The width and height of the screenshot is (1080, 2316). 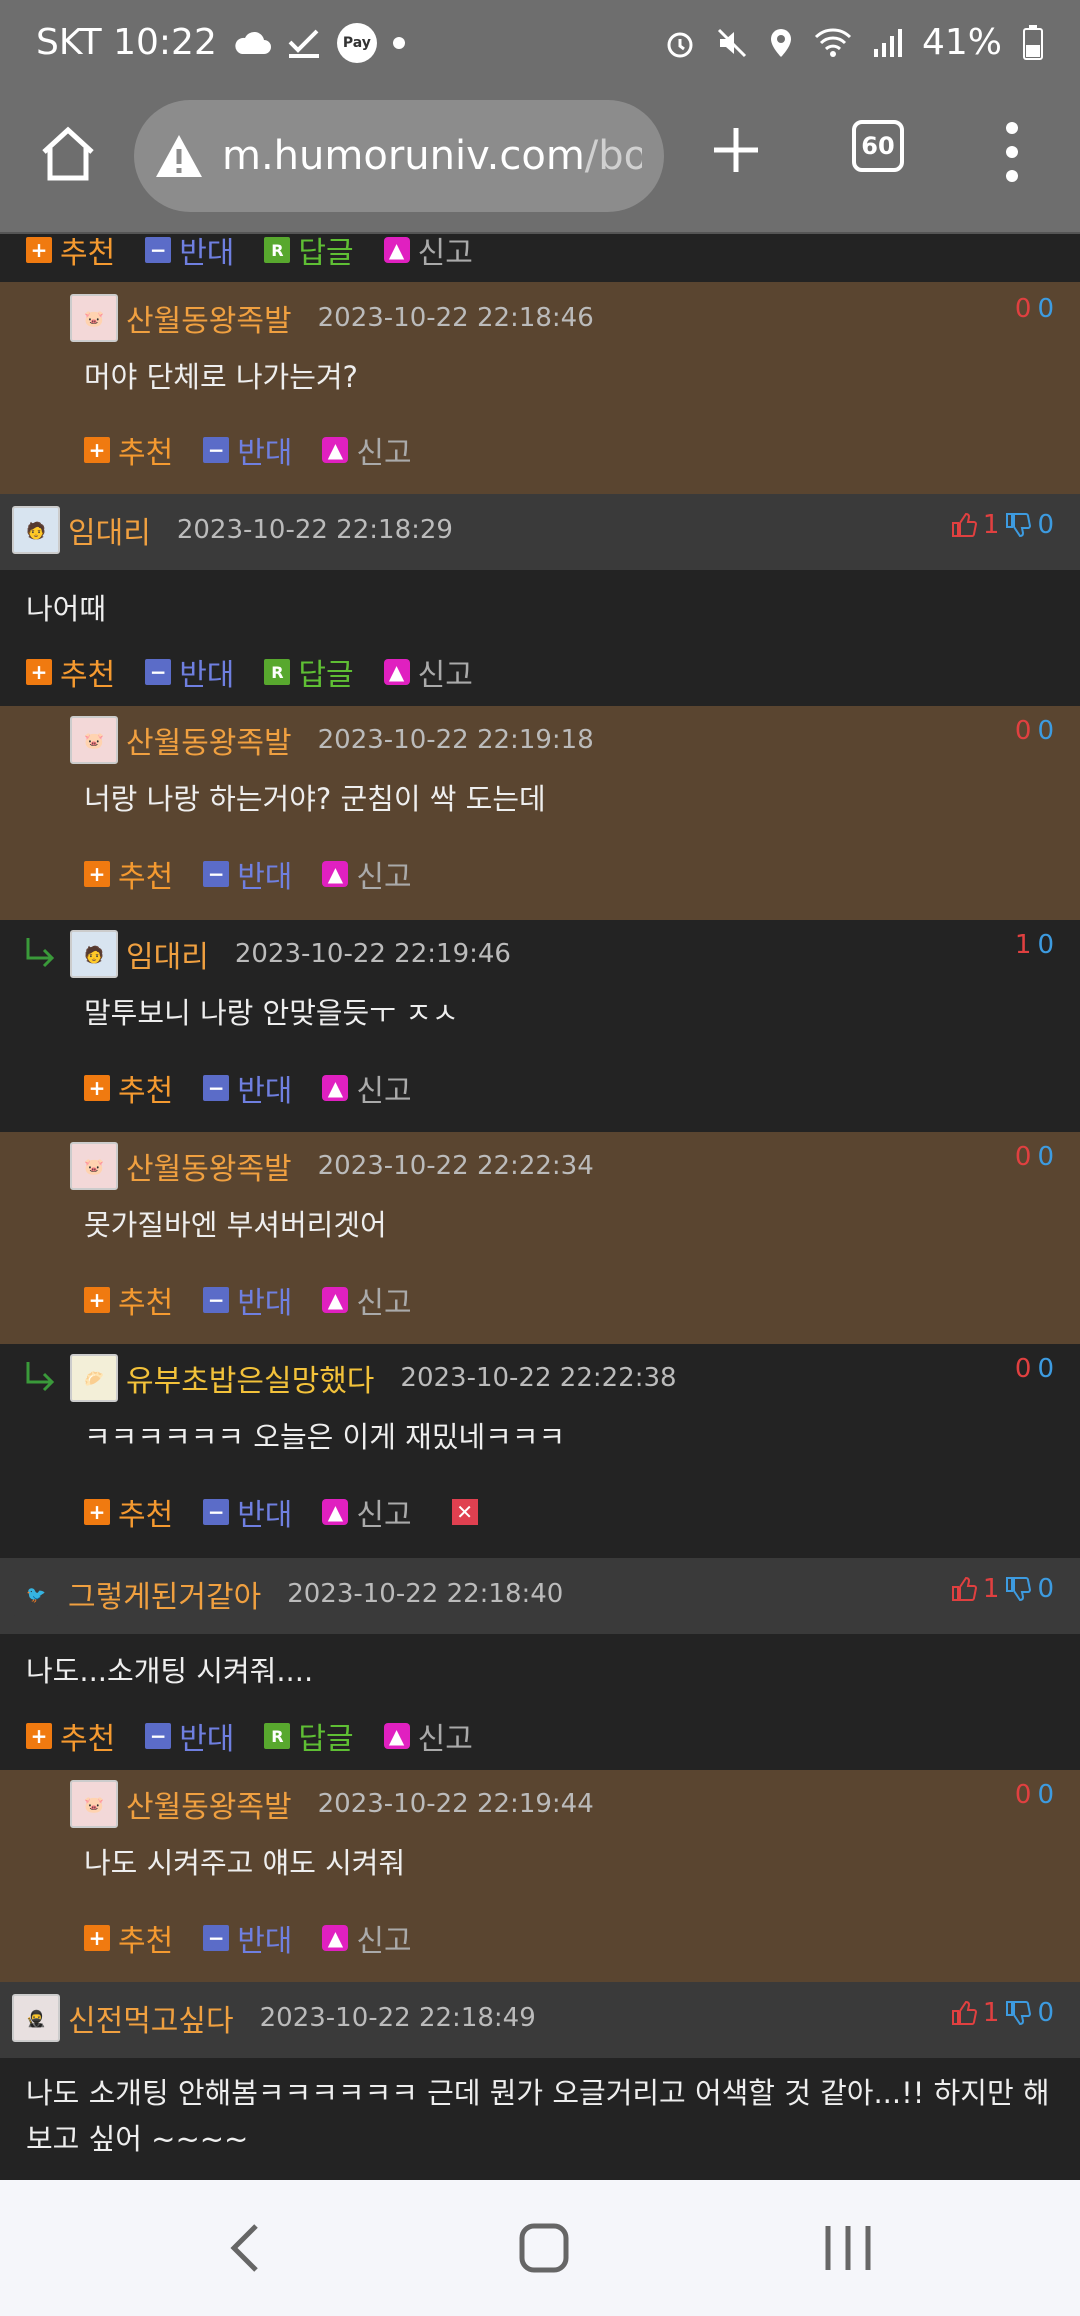 I want to click on notification-dot-icon, so click(x=398, y=42).